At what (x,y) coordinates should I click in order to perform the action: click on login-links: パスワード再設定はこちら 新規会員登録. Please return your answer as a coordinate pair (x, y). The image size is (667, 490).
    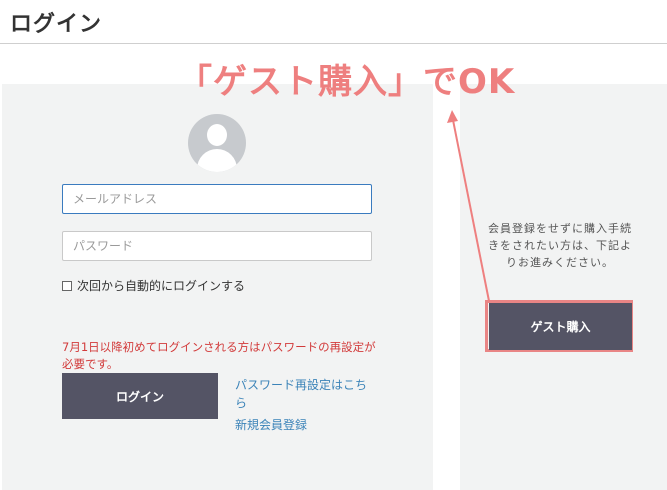
    Looking at the image, I should click on (305, 405).